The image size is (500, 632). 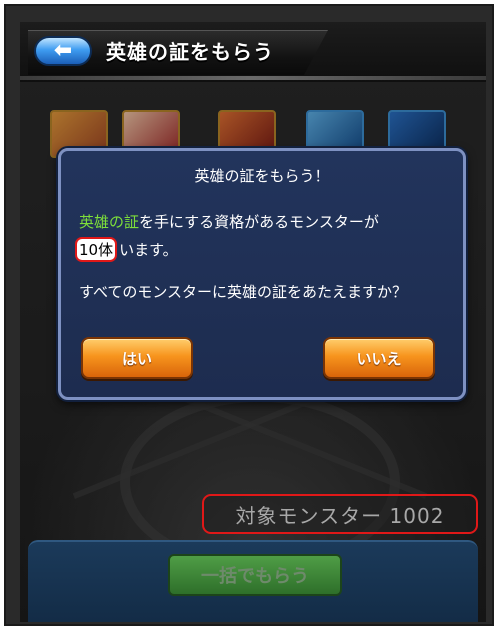 I want to click on back-arrow-icon: ⬅, so click(x=63, y=50).